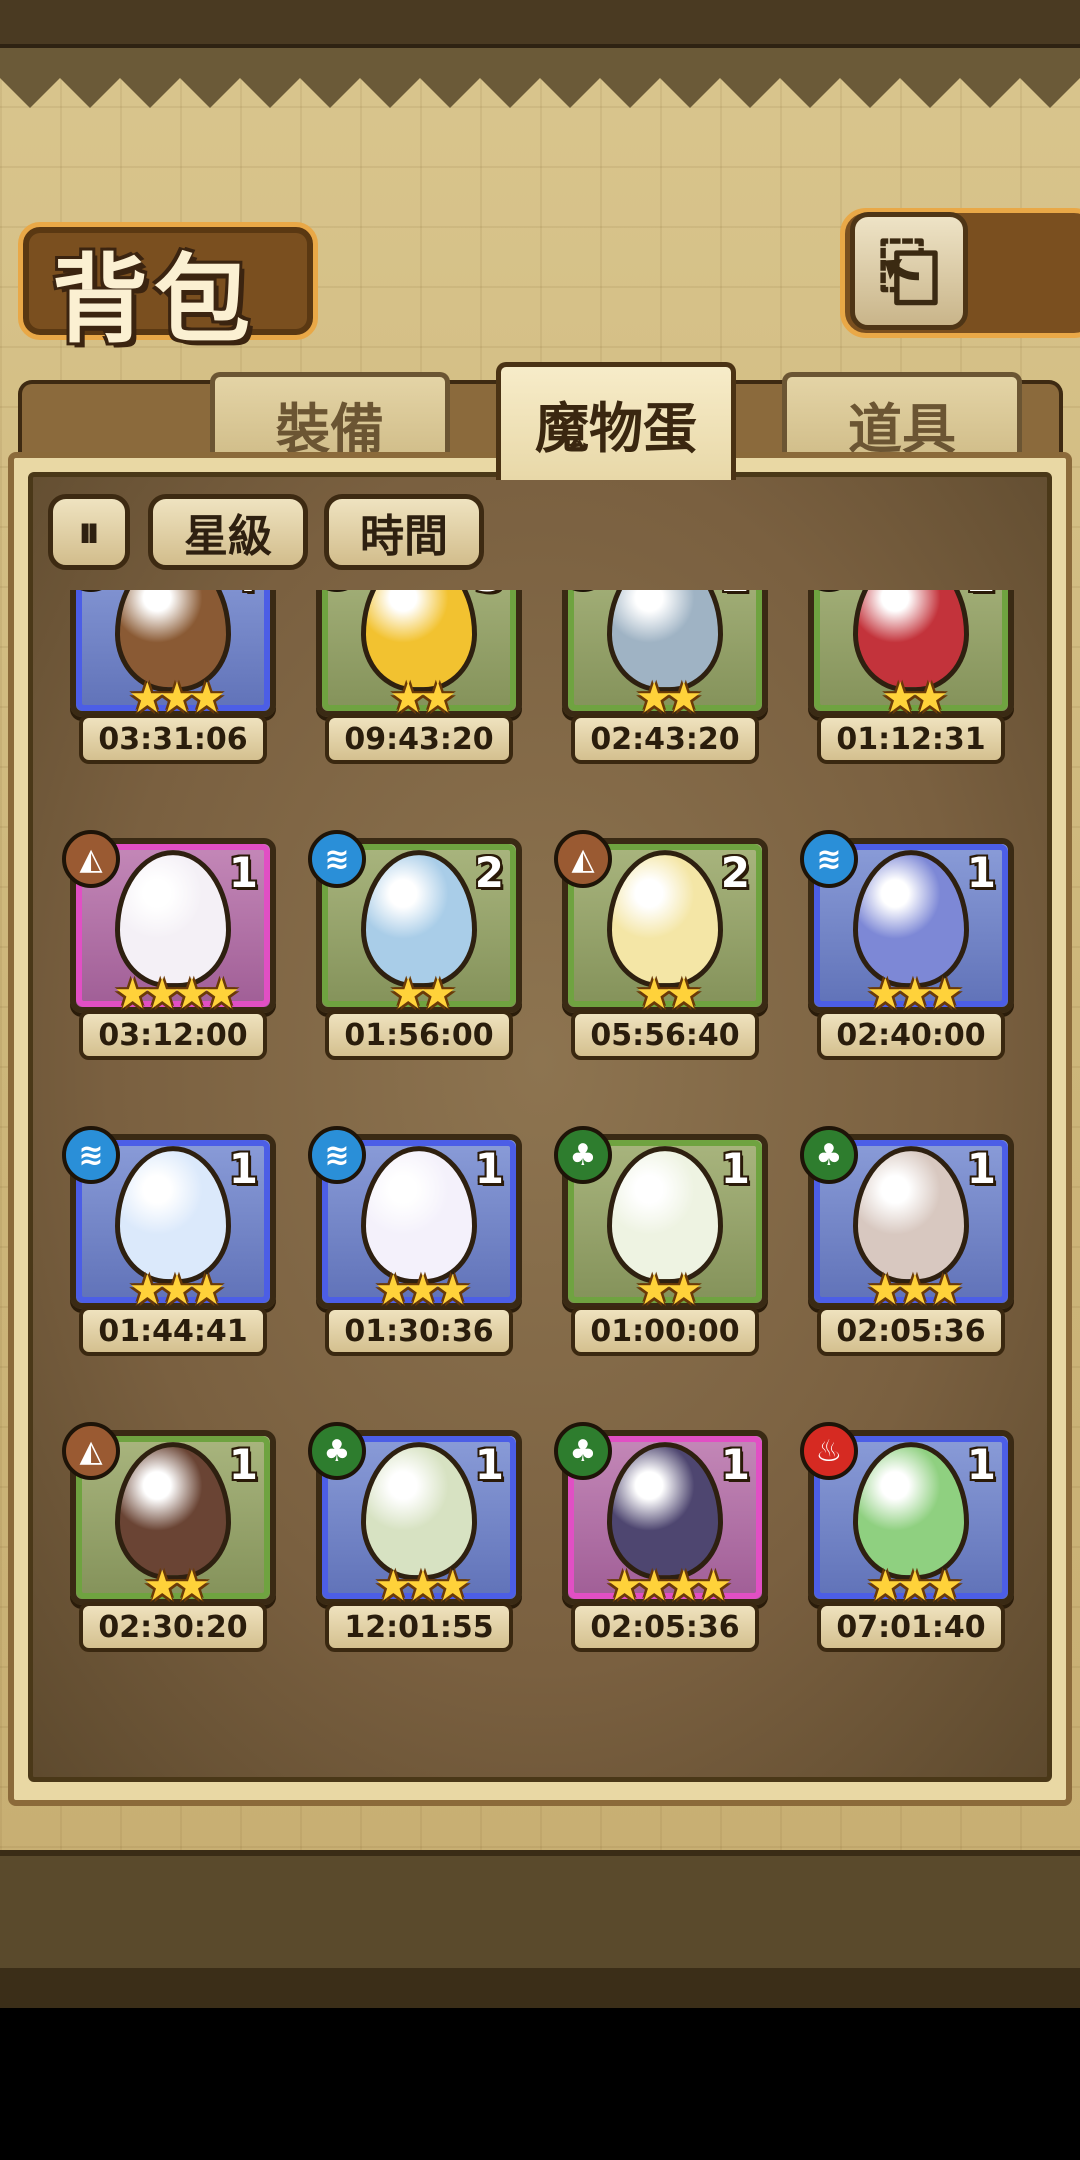 Image resolution: width=1080 pixels, height=2160 pixels. Describe the element at coordinates (665, 739) in the screenshot. I see `hatch-timer: 02:43:20` at that location.